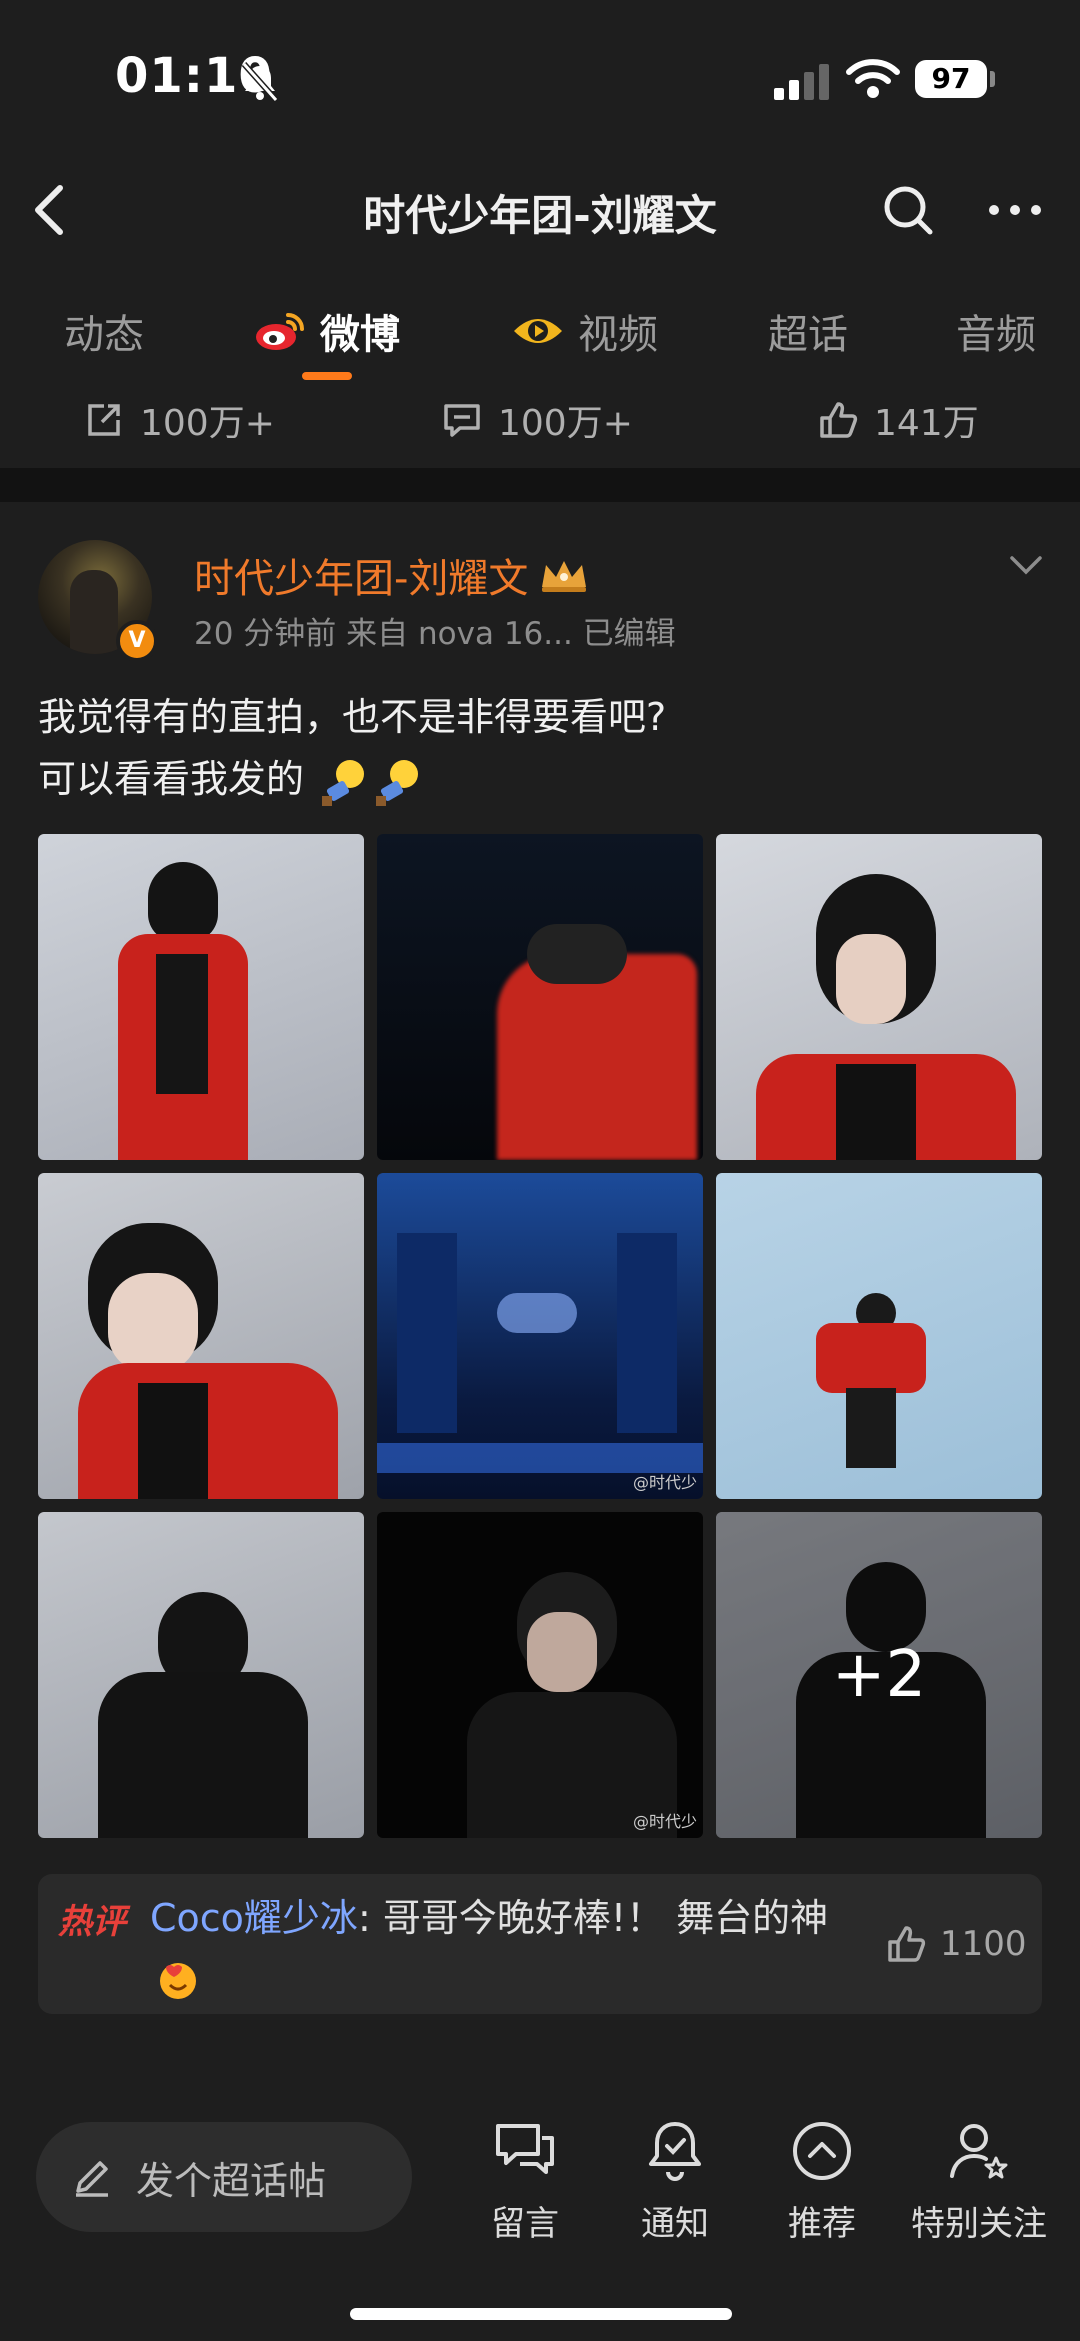  Describe the element at coordinates (260, 82) in the screenshot. I see `bell-muted-icon` at that location.